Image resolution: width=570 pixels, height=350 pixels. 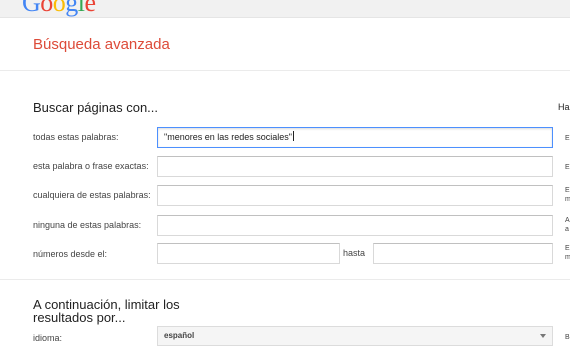 I want to click on top-bar: Google, so click(x=285, y=9).